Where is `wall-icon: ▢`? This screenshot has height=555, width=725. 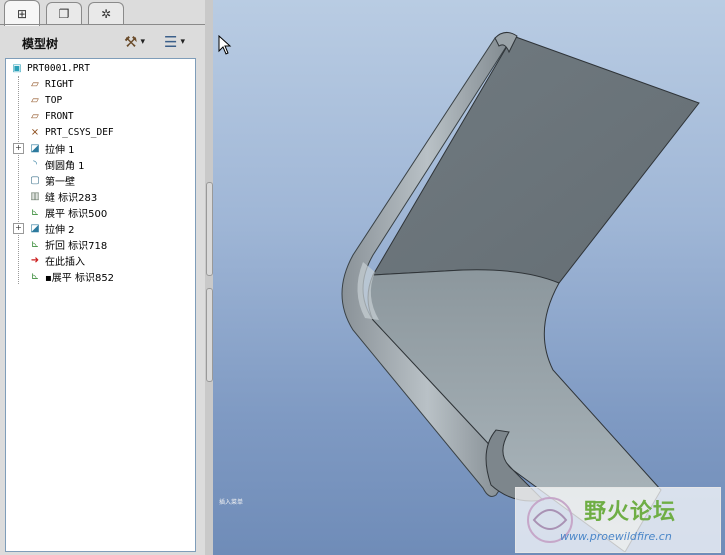 wall-icon: ▢ is located at coordinates (35, 180).